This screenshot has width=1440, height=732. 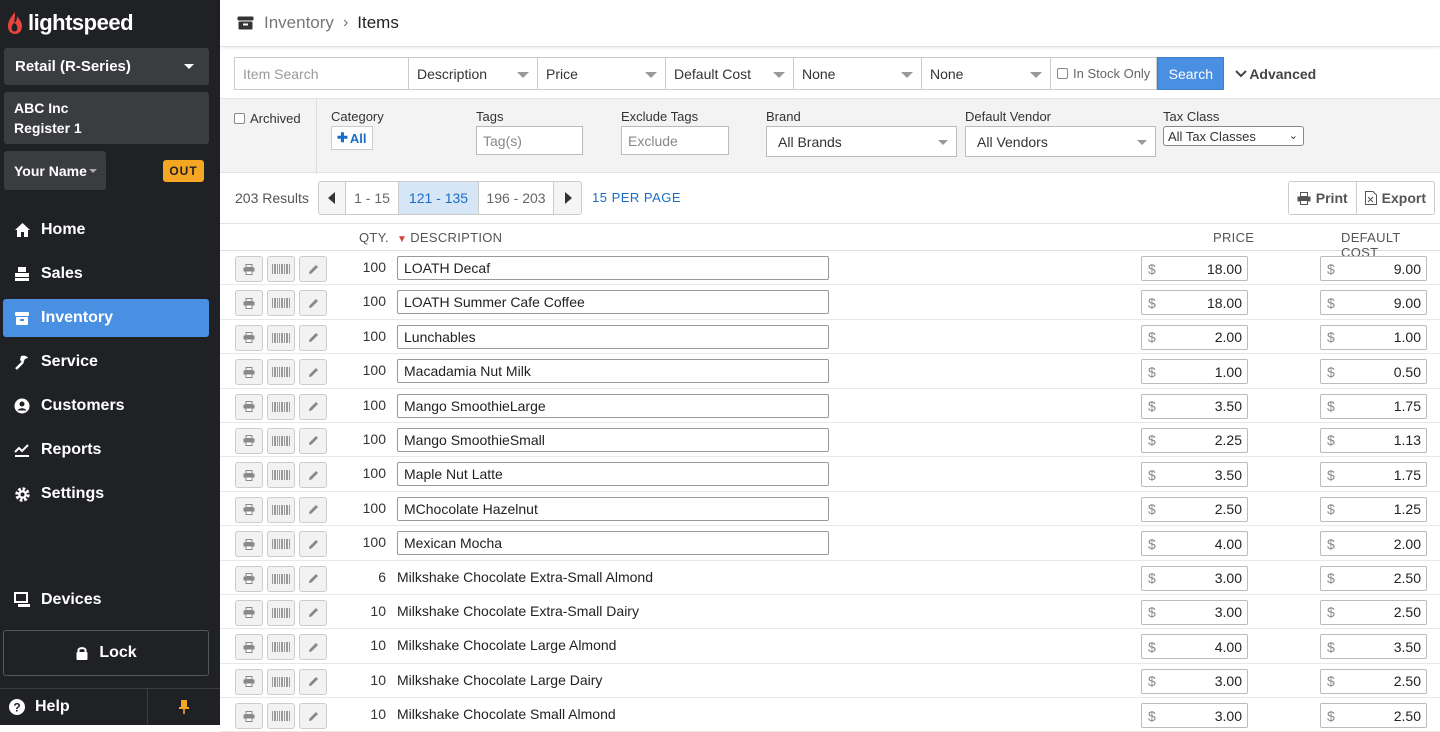 What do you see at coordinates (1194, 372) in the screenshot?
I see `price-input: $ 1.00` at bounding box center [1194, 372].